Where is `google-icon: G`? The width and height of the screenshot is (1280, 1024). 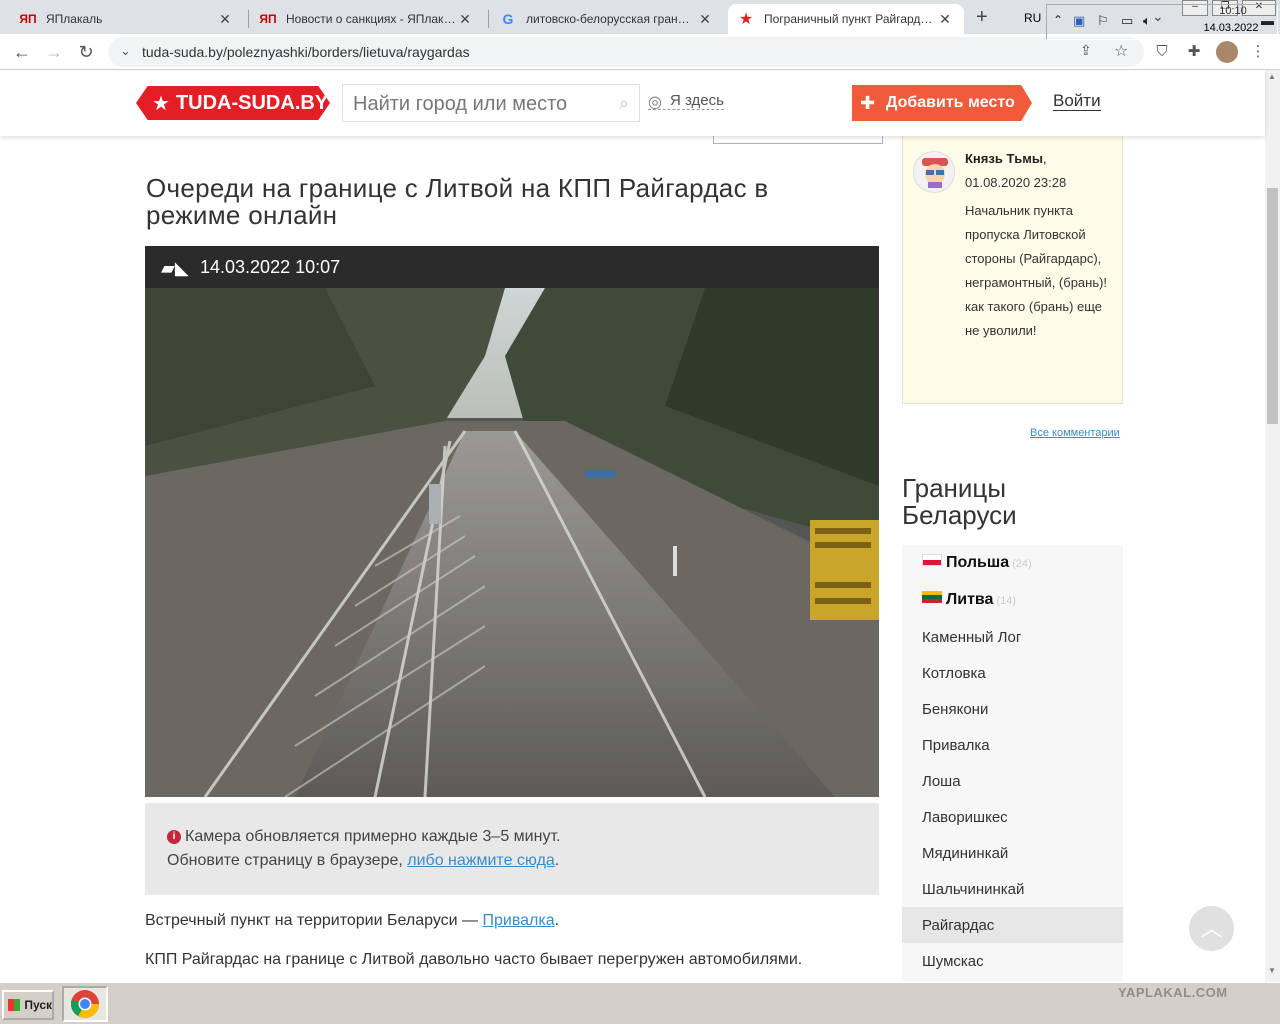
google-icon: G is located at coordinates (508, 19).